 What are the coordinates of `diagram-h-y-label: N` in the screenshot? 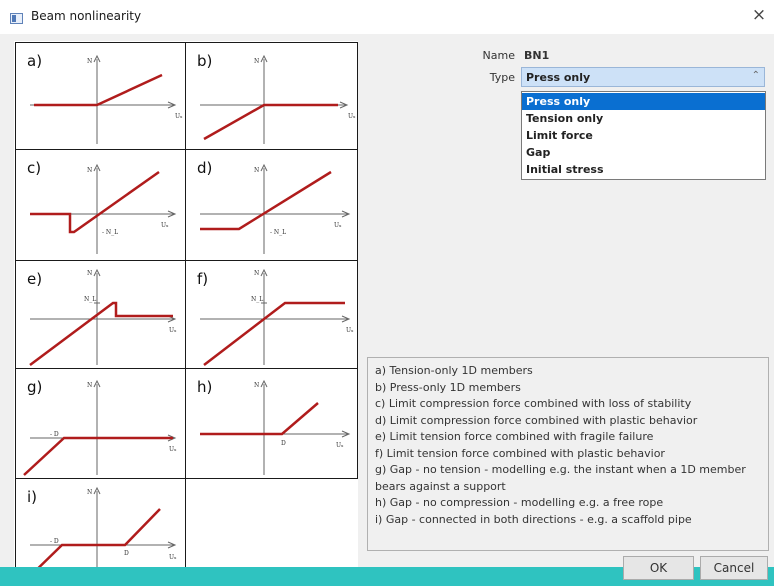 It's located at (256, 385).